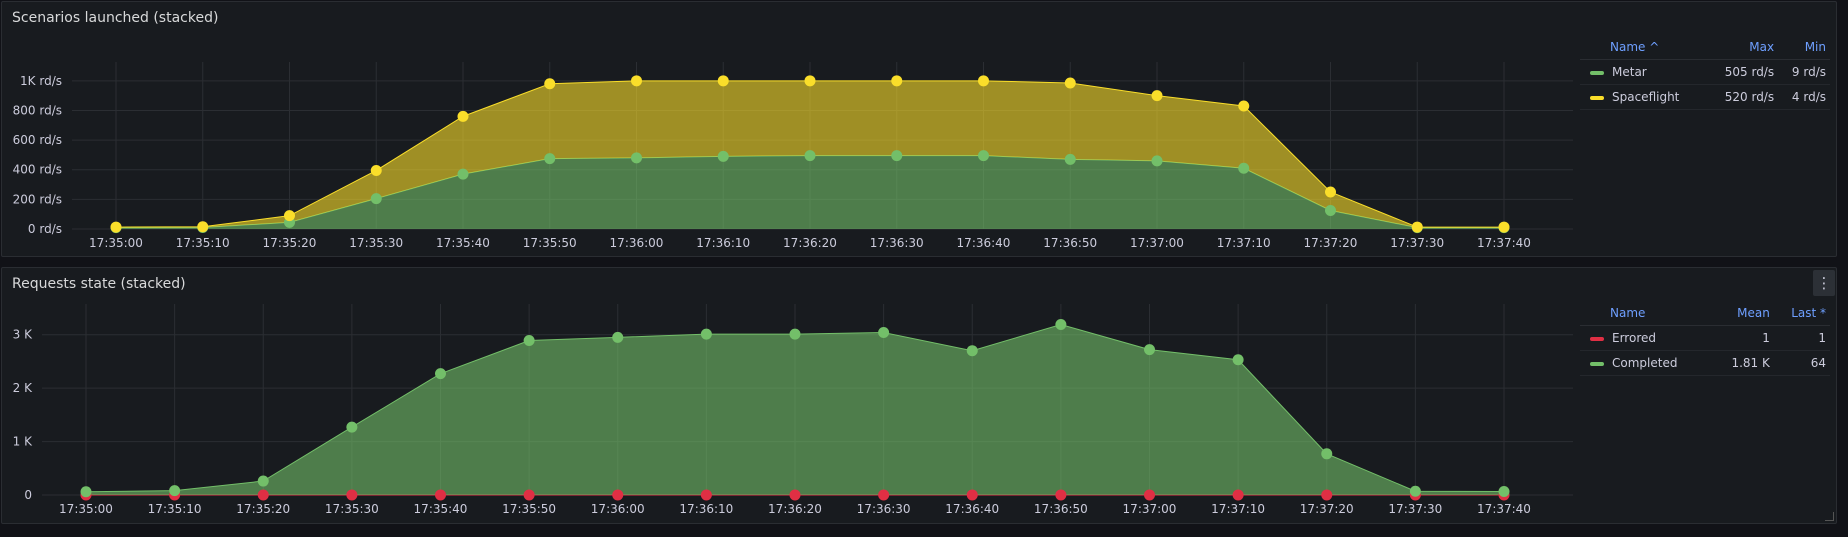  I want to click on resize-handle, so click(1829, 516).